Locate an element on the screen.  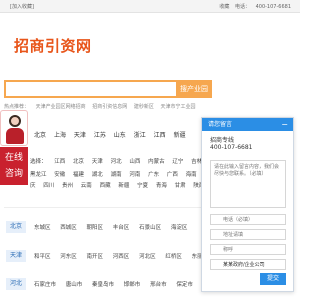
province-link: 云南 is located at coordinates (86, 186).